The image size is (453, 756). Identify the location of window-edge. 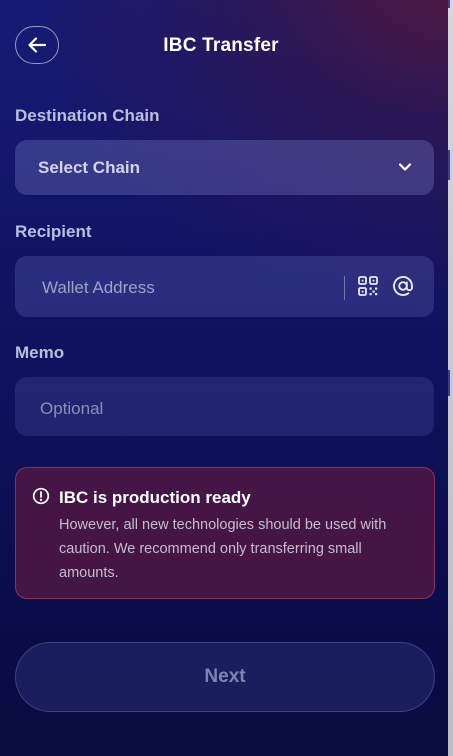
(450, 378).